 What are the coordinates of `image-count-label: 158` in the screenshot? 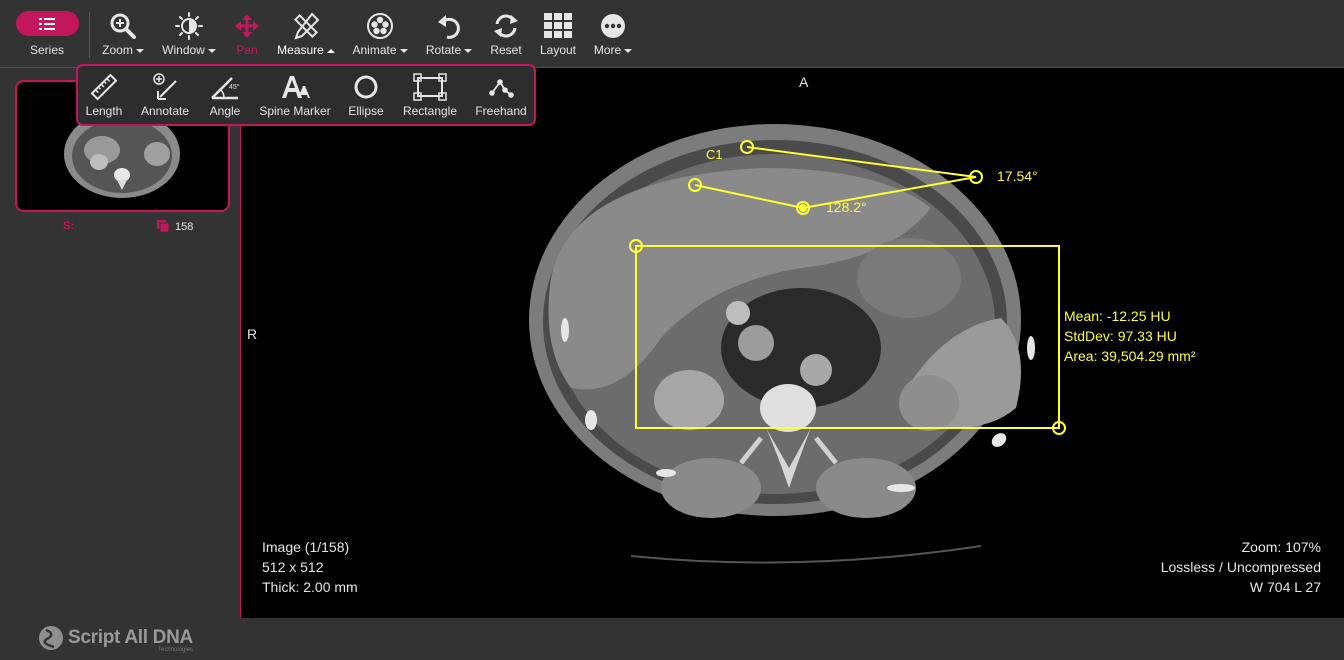 It's located at (184, 226).